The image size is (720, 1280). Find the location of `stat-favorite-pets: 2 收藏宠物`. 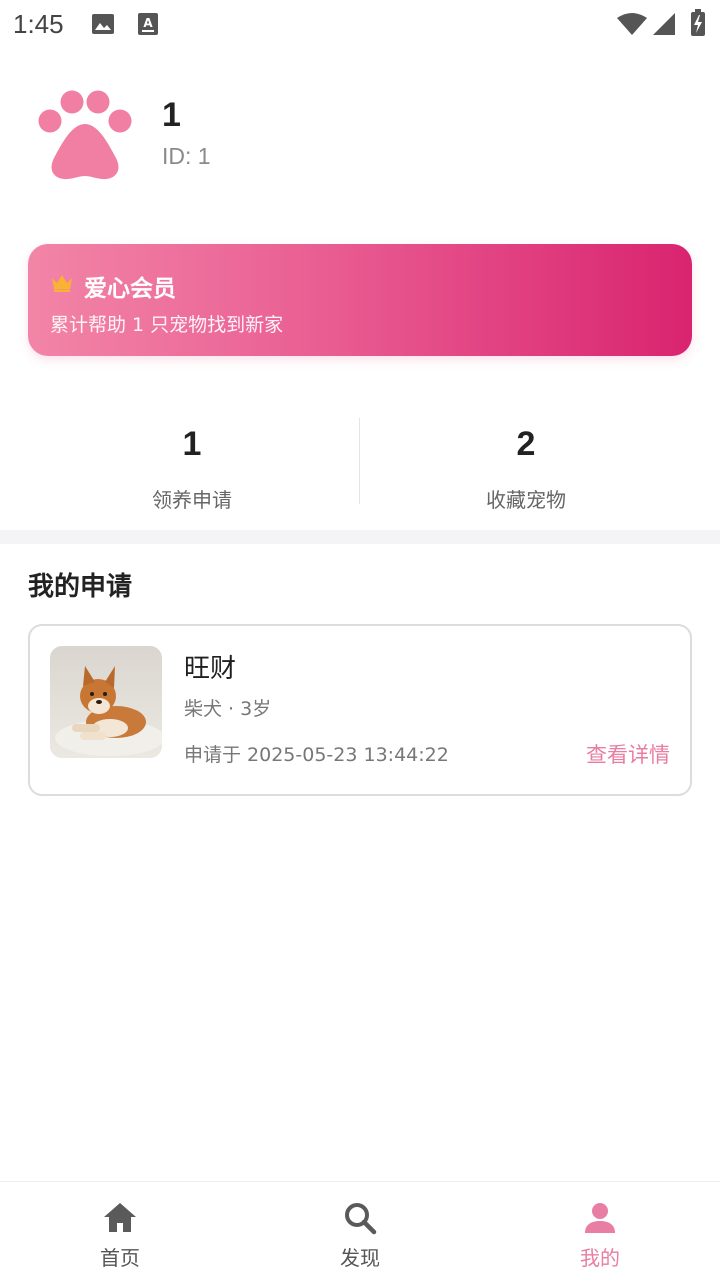

stat-favorite-pets: 2 收藏宠物 is located at coordinates (526, 462).